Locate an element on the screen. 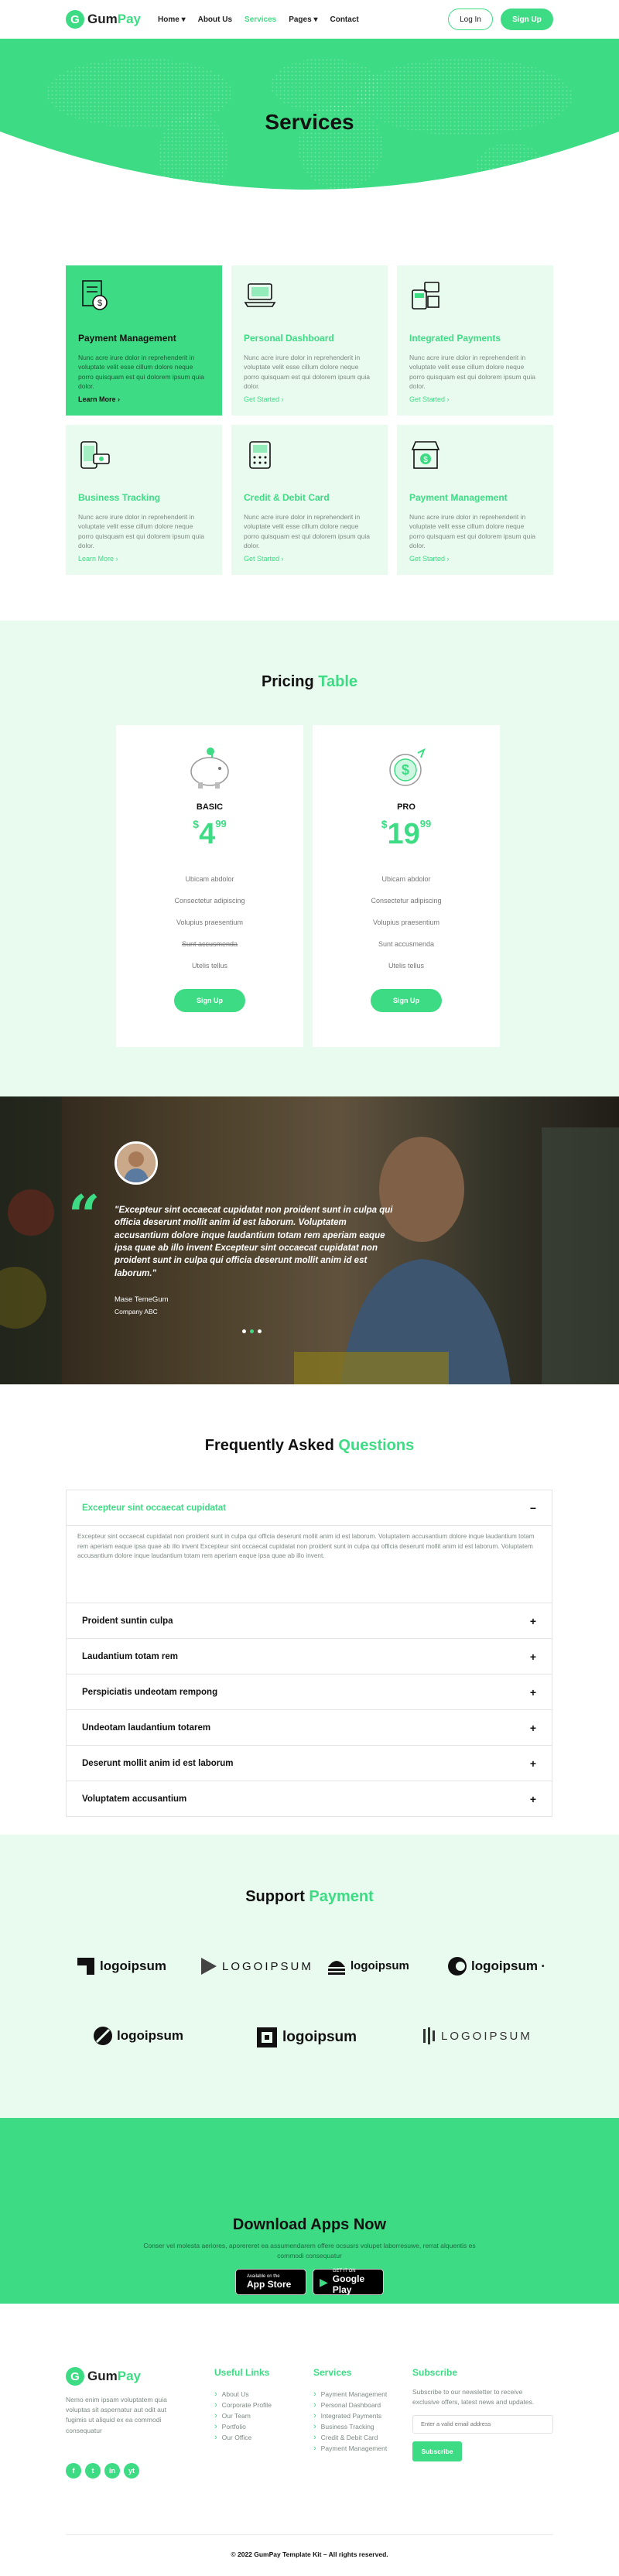  carousel-dots is located at coordinates (252, 1331).